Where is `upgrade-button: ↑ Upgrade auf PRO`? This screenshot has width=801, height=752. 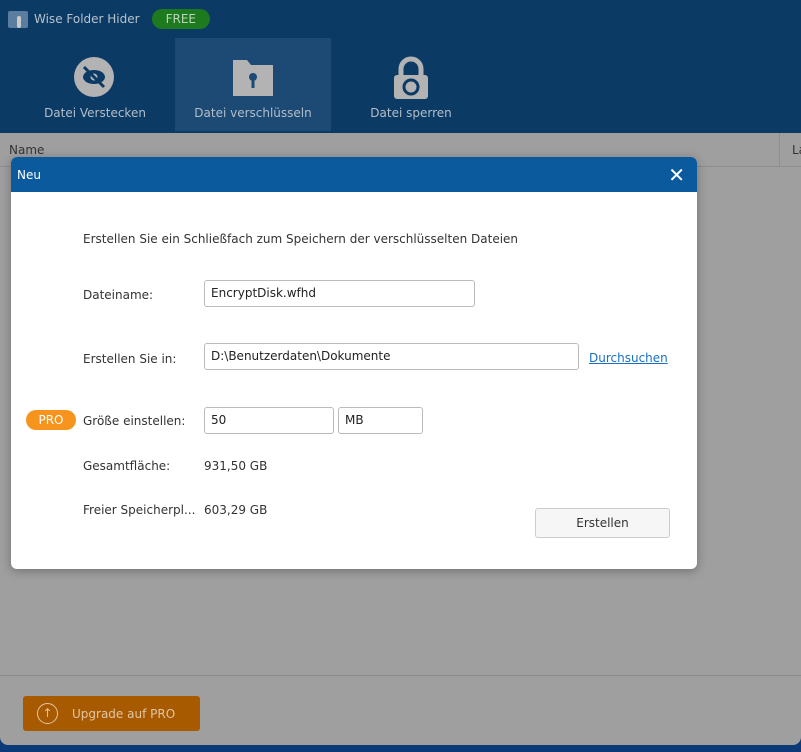
upgrade-button: ↑ Upgrade auf PRO is located at coordinates (111, 713).